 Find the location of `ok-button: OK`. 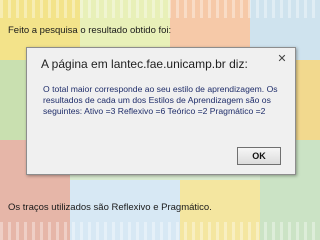

ok-button: OK is located at coordinates (259, 156).